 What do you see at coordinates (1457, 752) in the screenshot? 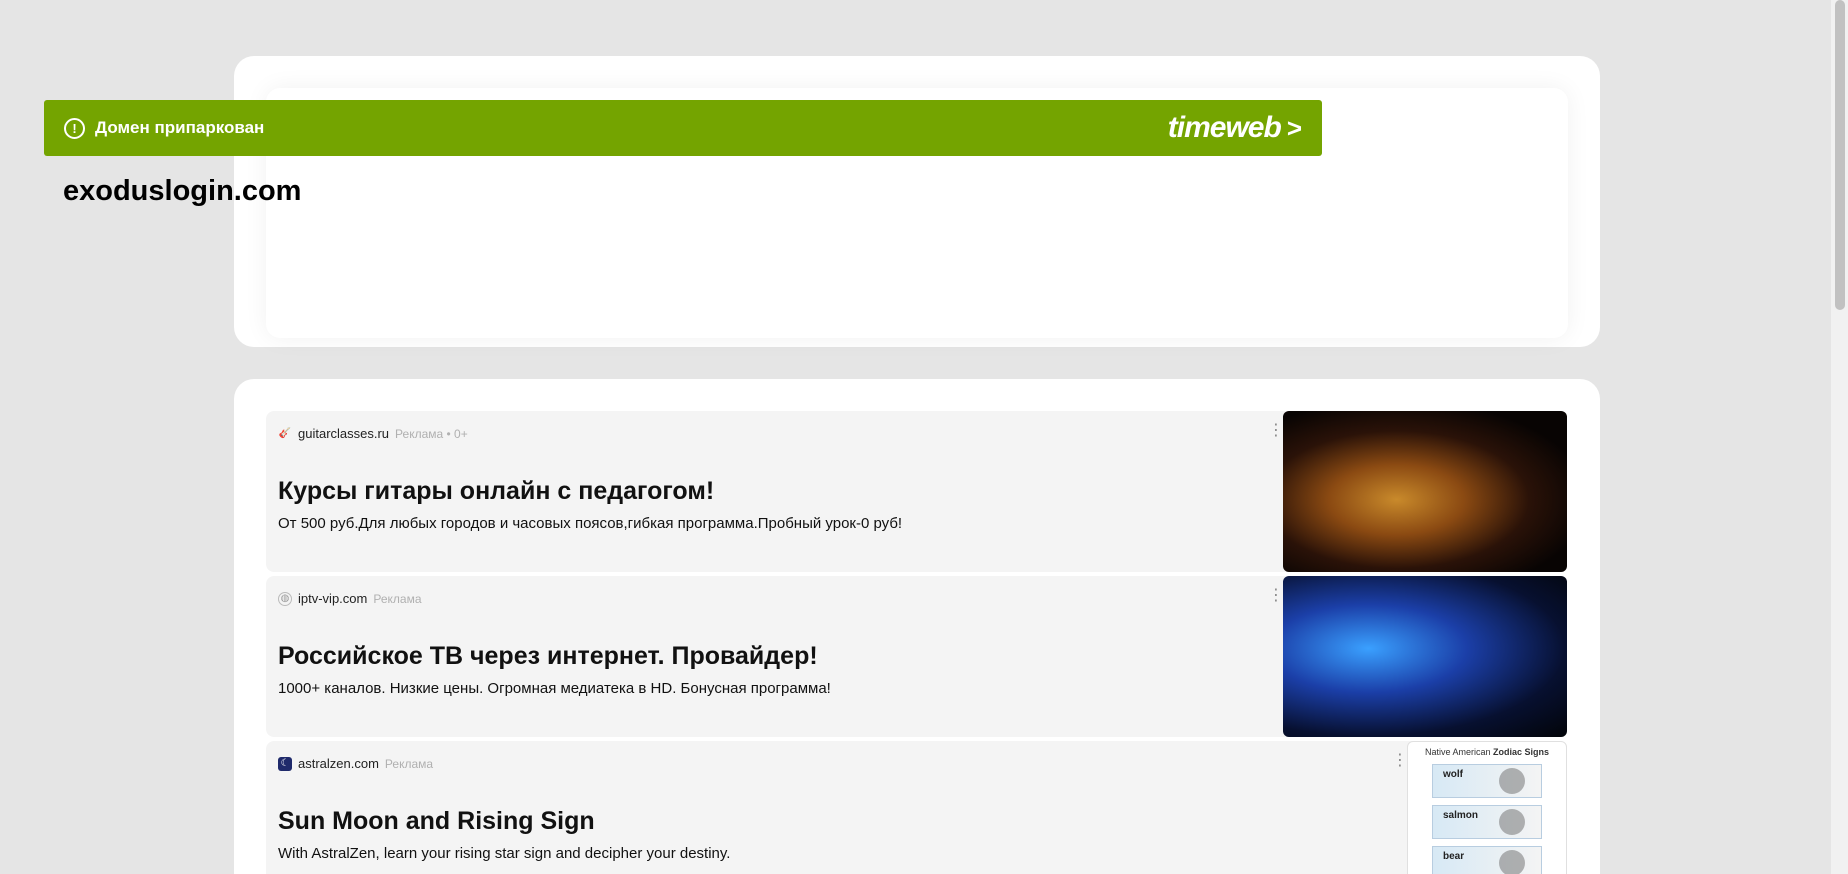
I see `zodiac-title-plain: Native American` at bounding box center [1457, 752].